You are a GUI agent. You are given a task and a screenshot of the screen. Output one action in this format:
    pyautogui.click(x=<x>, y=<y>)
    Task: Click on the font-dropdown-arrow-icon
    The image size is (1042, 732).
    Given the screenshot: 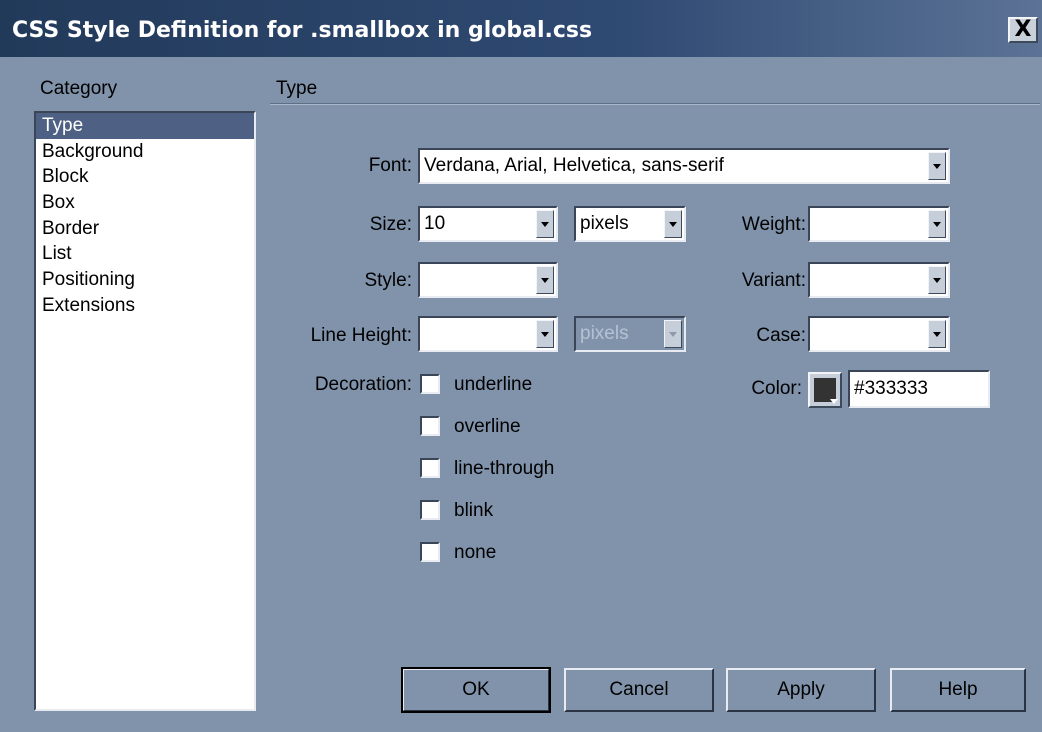 What is the action you would take?
    pyautogui.click(x=937, y=166)
    